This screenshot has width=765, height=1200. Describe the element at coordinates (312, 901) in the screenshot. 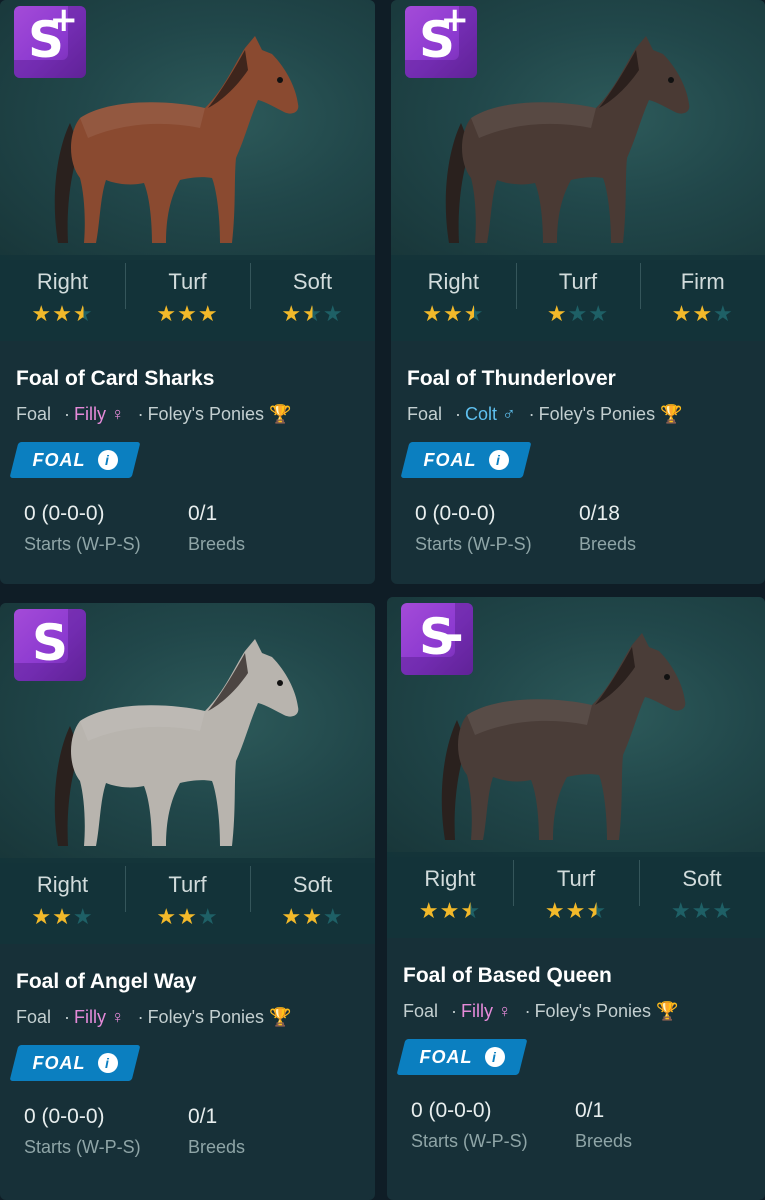

I see `surface-stat: Soft ★★★` at that location.